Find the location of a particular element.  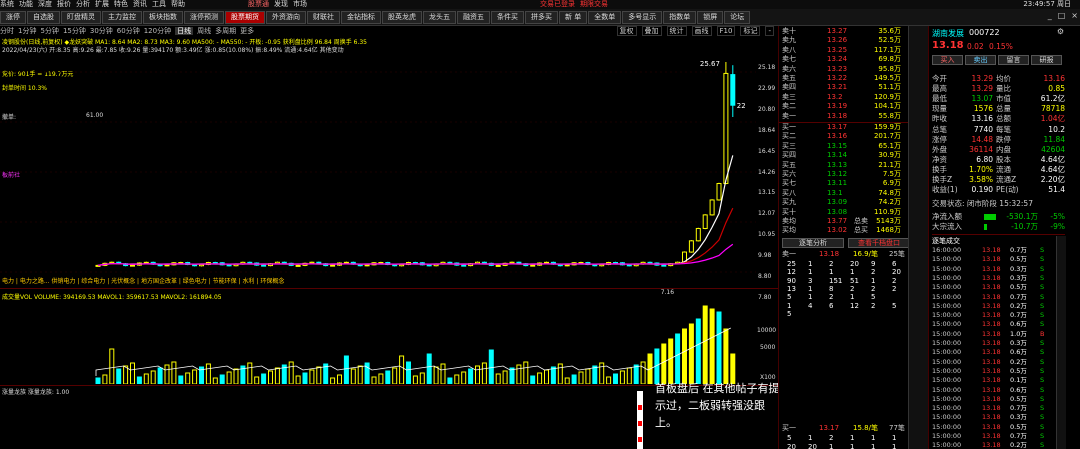

toolbar-button: 盯盘精灵 is located at coordinates (81, 17).